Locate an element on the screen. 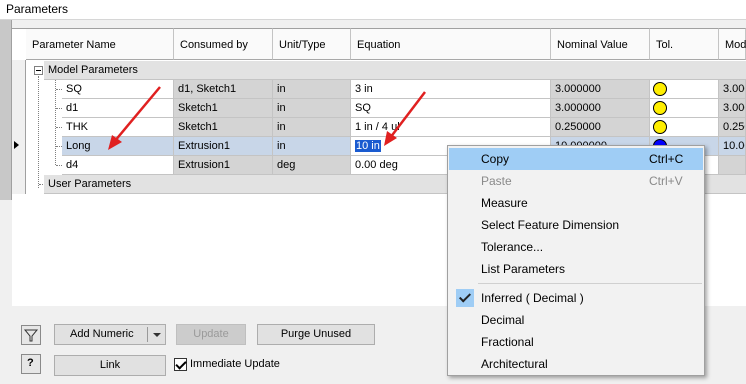 This screenshot has height=384, width=746. cell-consumed: d1, Sketch1 is located at coordinates (223, 89).